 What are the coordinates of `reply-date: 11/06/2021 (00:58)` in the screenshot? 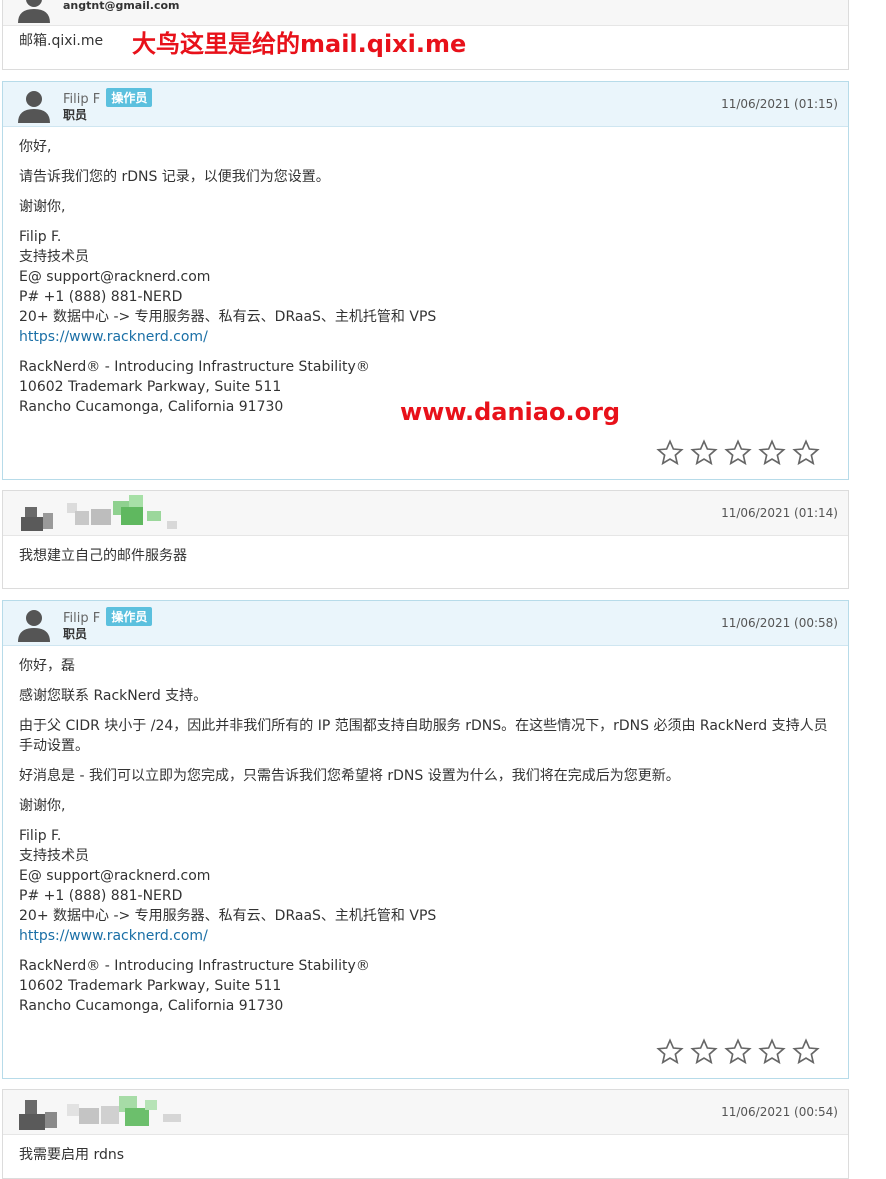 It's located at (779, 623).